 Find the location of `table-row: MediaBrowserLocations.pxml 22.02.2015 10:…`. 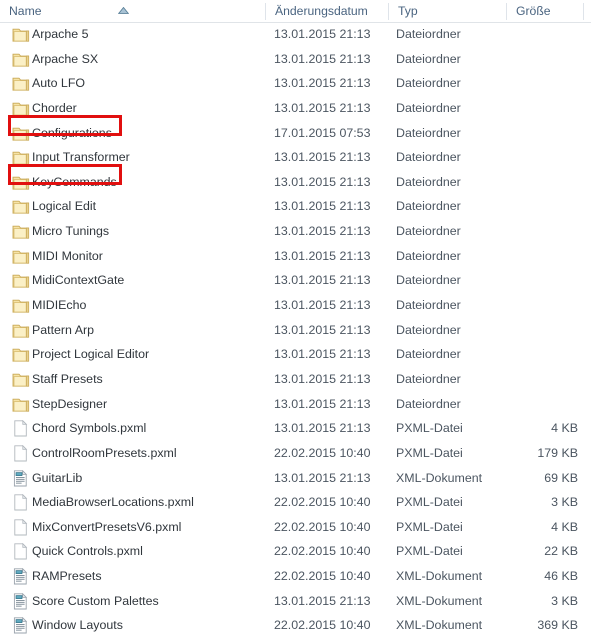

table-row: MediaBrowserLocations.pxml 22.02.2015 10:… is located at coordinates (295, 502).